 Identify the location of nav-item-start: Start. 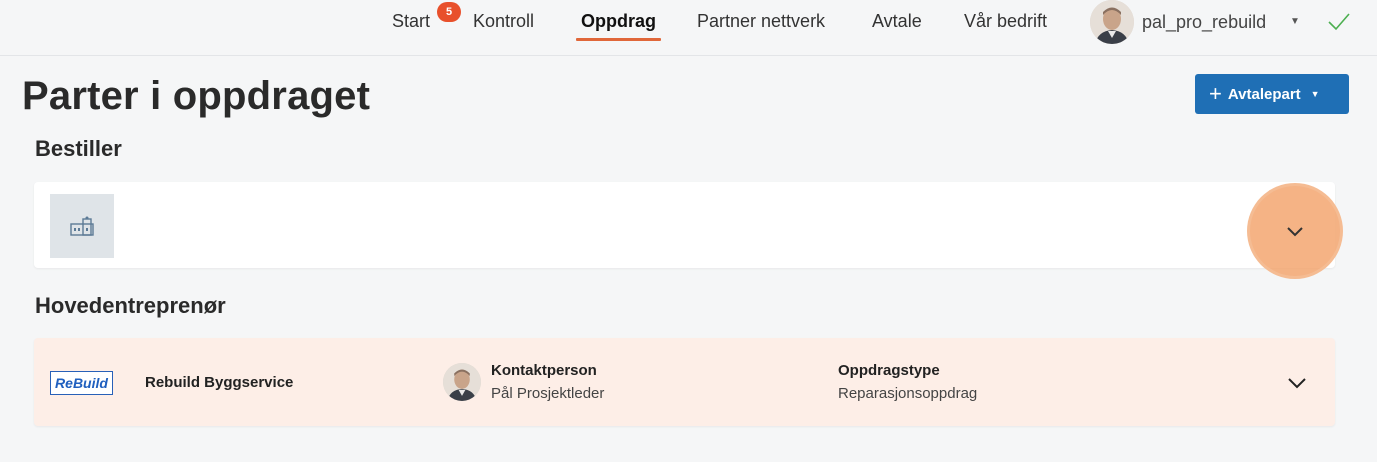
(411, 21).